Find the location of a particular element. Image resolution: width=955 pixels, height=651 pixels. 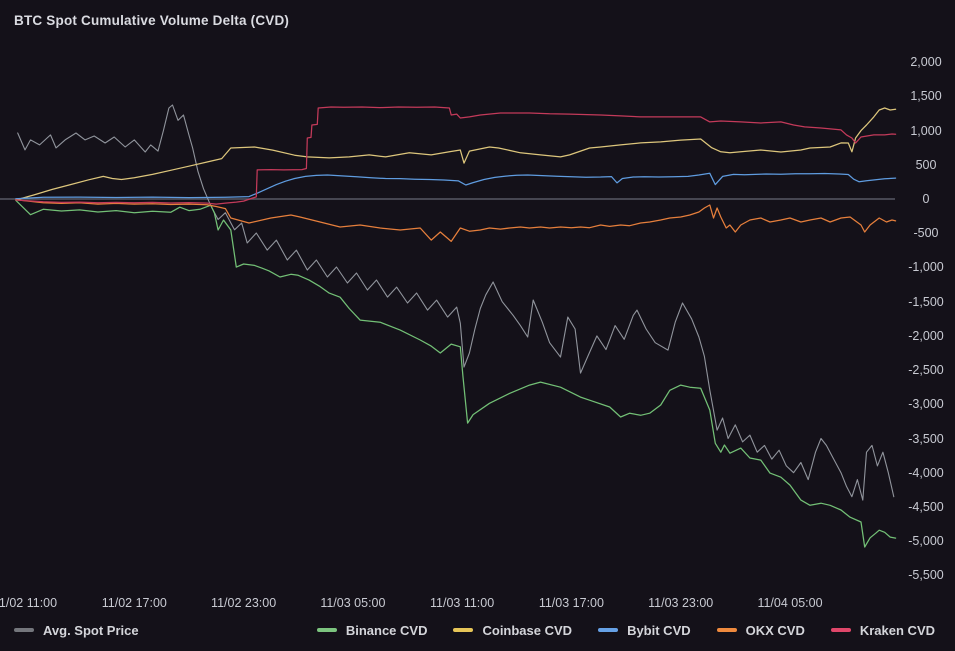

series-line-coinbase-cvd is located at coordinates (456, 154).